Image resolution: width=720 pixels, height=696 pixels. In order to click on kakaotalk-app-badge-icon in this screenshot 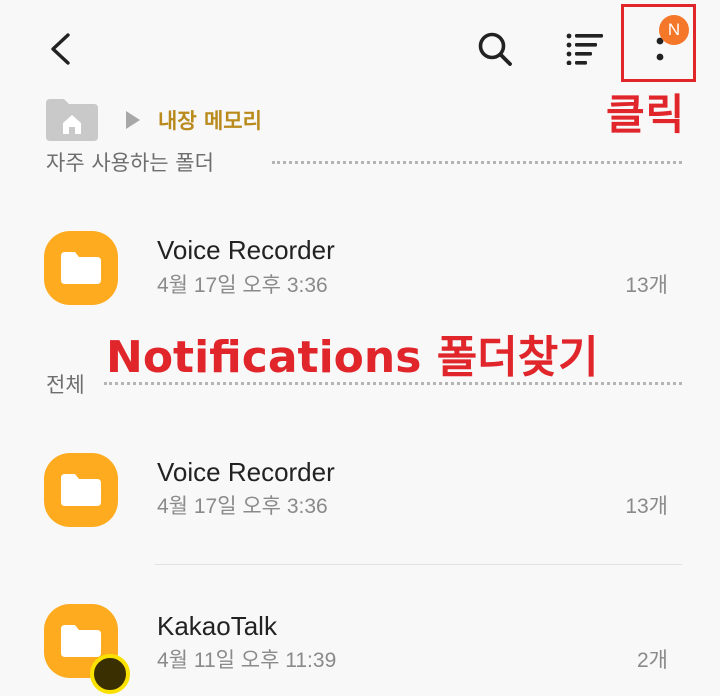, I will do `click(110, 674)`.